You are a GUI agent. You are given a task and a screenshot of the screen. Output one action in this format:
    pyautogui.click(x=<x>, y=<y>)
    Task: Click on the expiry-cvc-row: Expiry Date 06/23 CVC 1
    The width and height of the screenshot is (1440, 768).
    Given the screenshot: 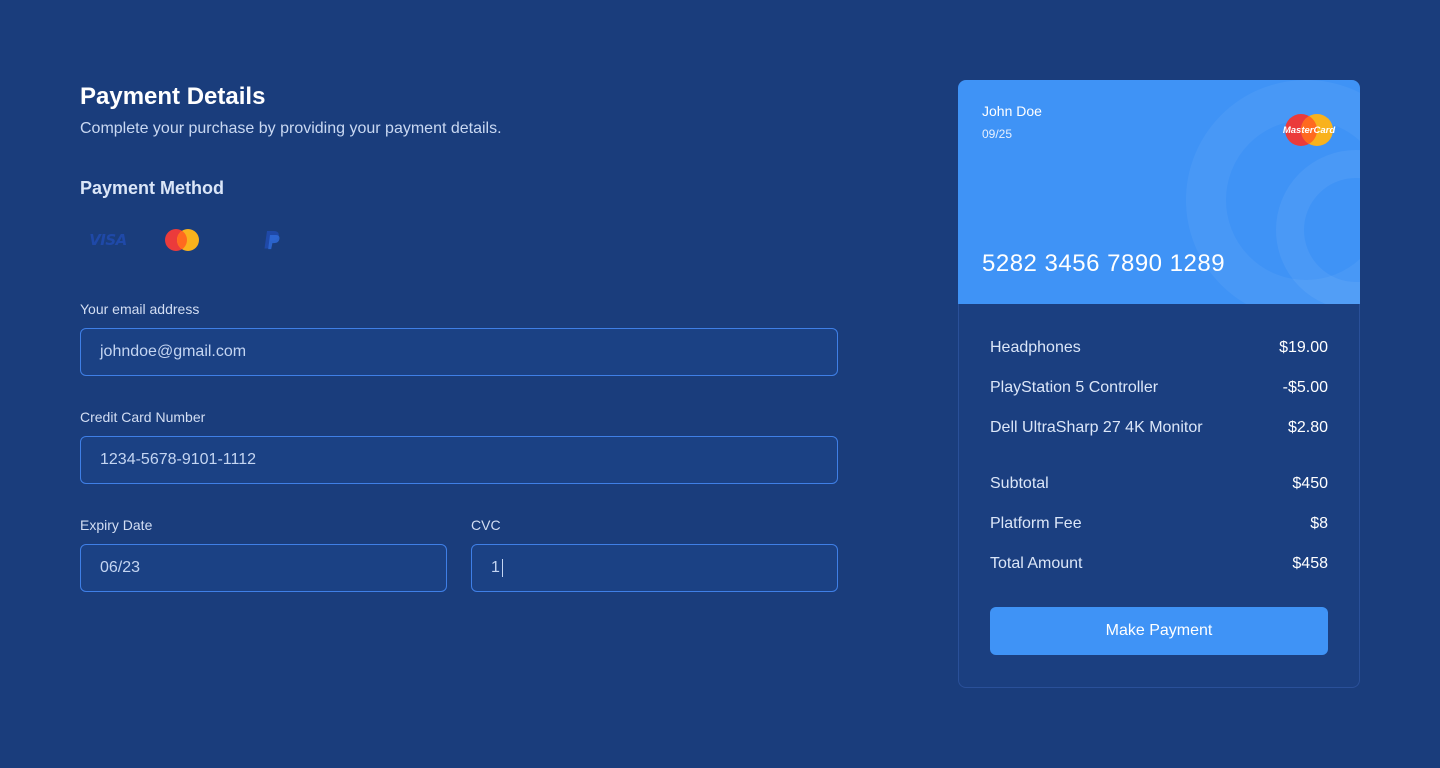 What is the action you would take?
    pyautogui.click(x=459, y=554)
    